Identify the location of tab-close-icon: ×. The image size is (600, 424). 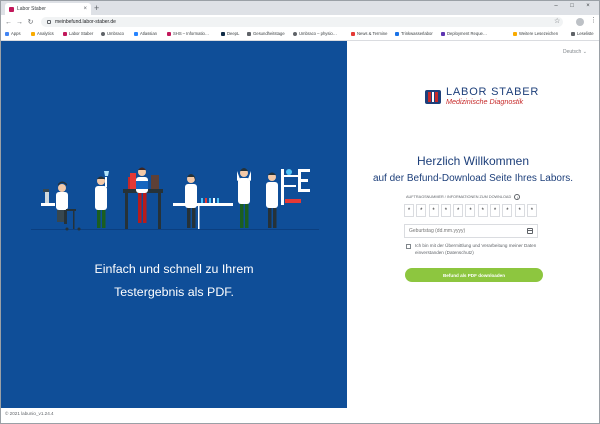
(85, 9).